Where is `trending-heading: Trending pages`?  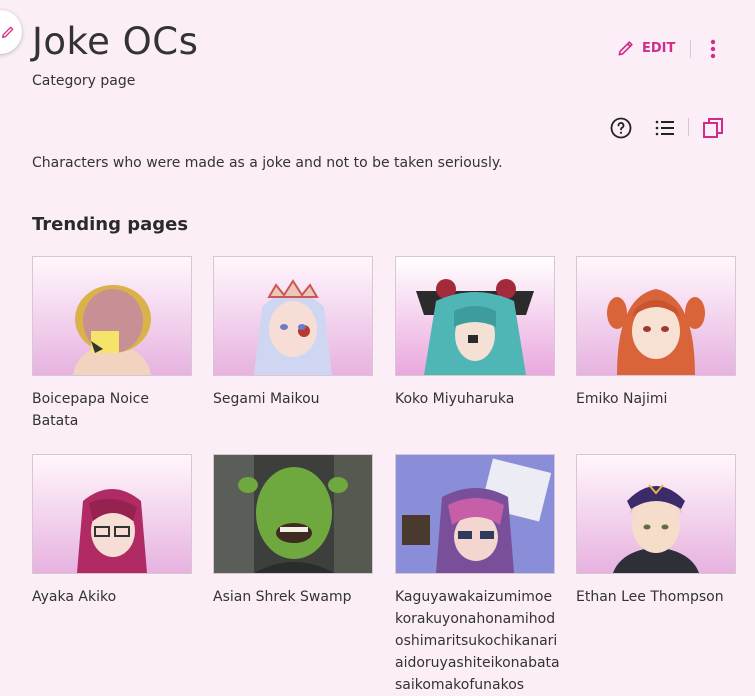
trending-heading: Trending pages is located at coordinates (110, 224).